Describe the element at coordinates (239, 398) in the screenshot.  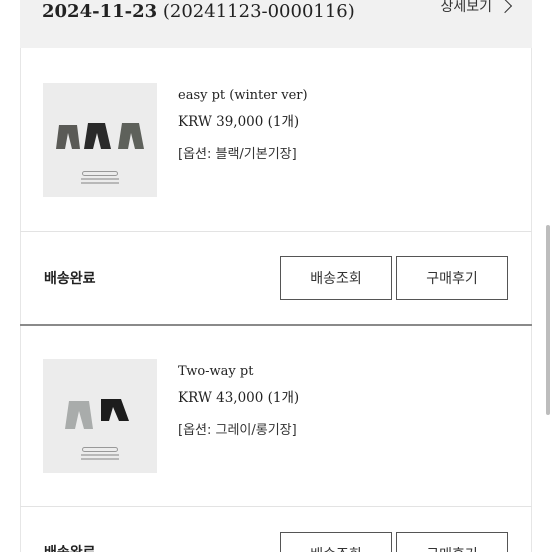
I see `product-price: KRW 43,000 (1개)` at that location.